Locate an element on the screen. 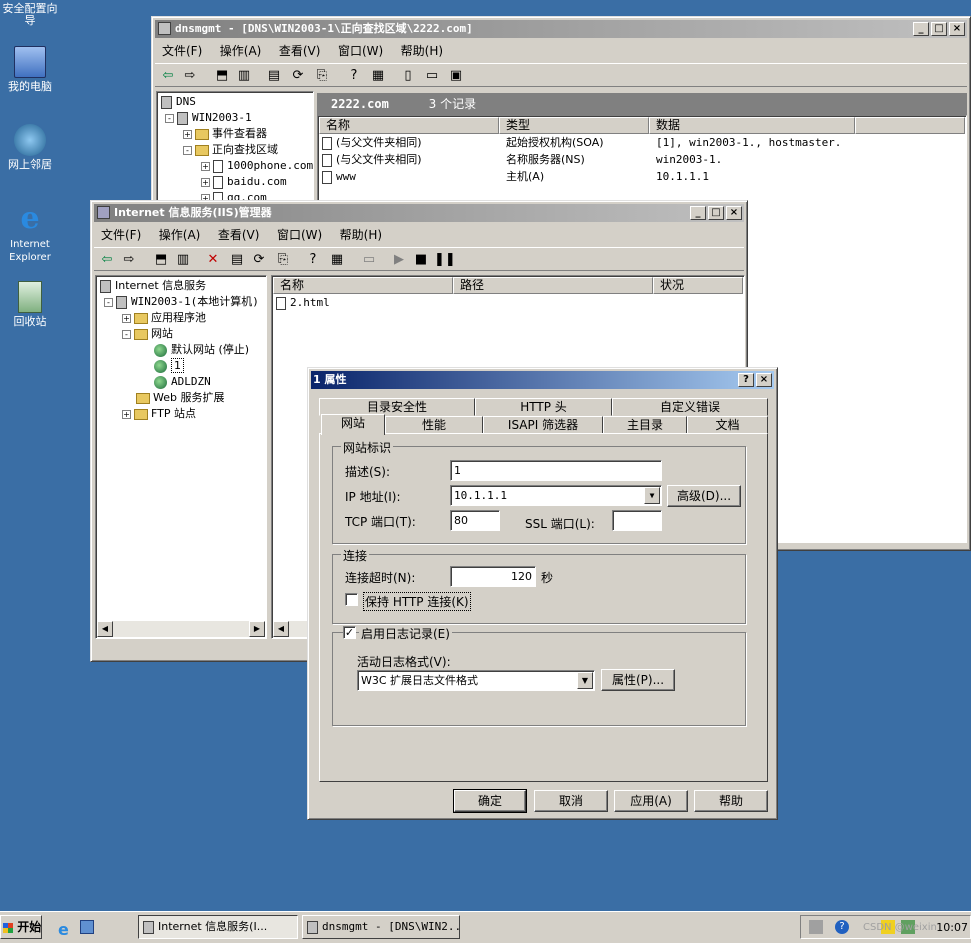 The image size is (971, 943). tcp-port-input: 80 is located at coordinates (475, 520).